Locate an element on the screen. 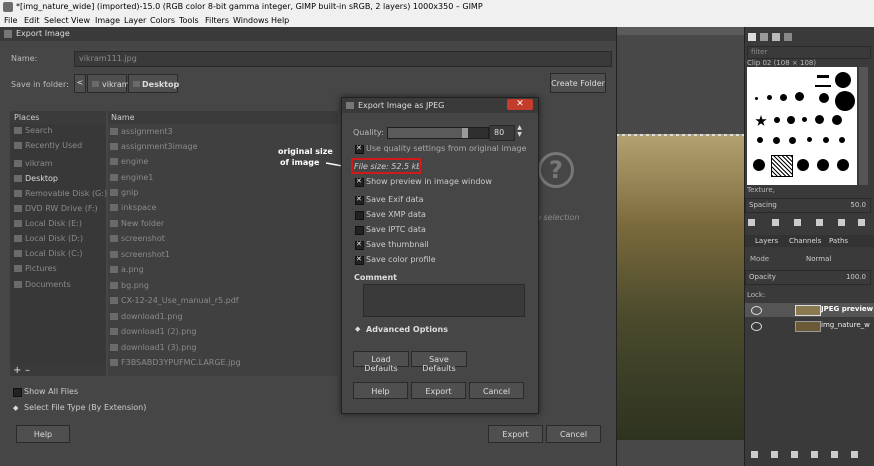  menu-filters: Filters is located at coordinates (217, 20).